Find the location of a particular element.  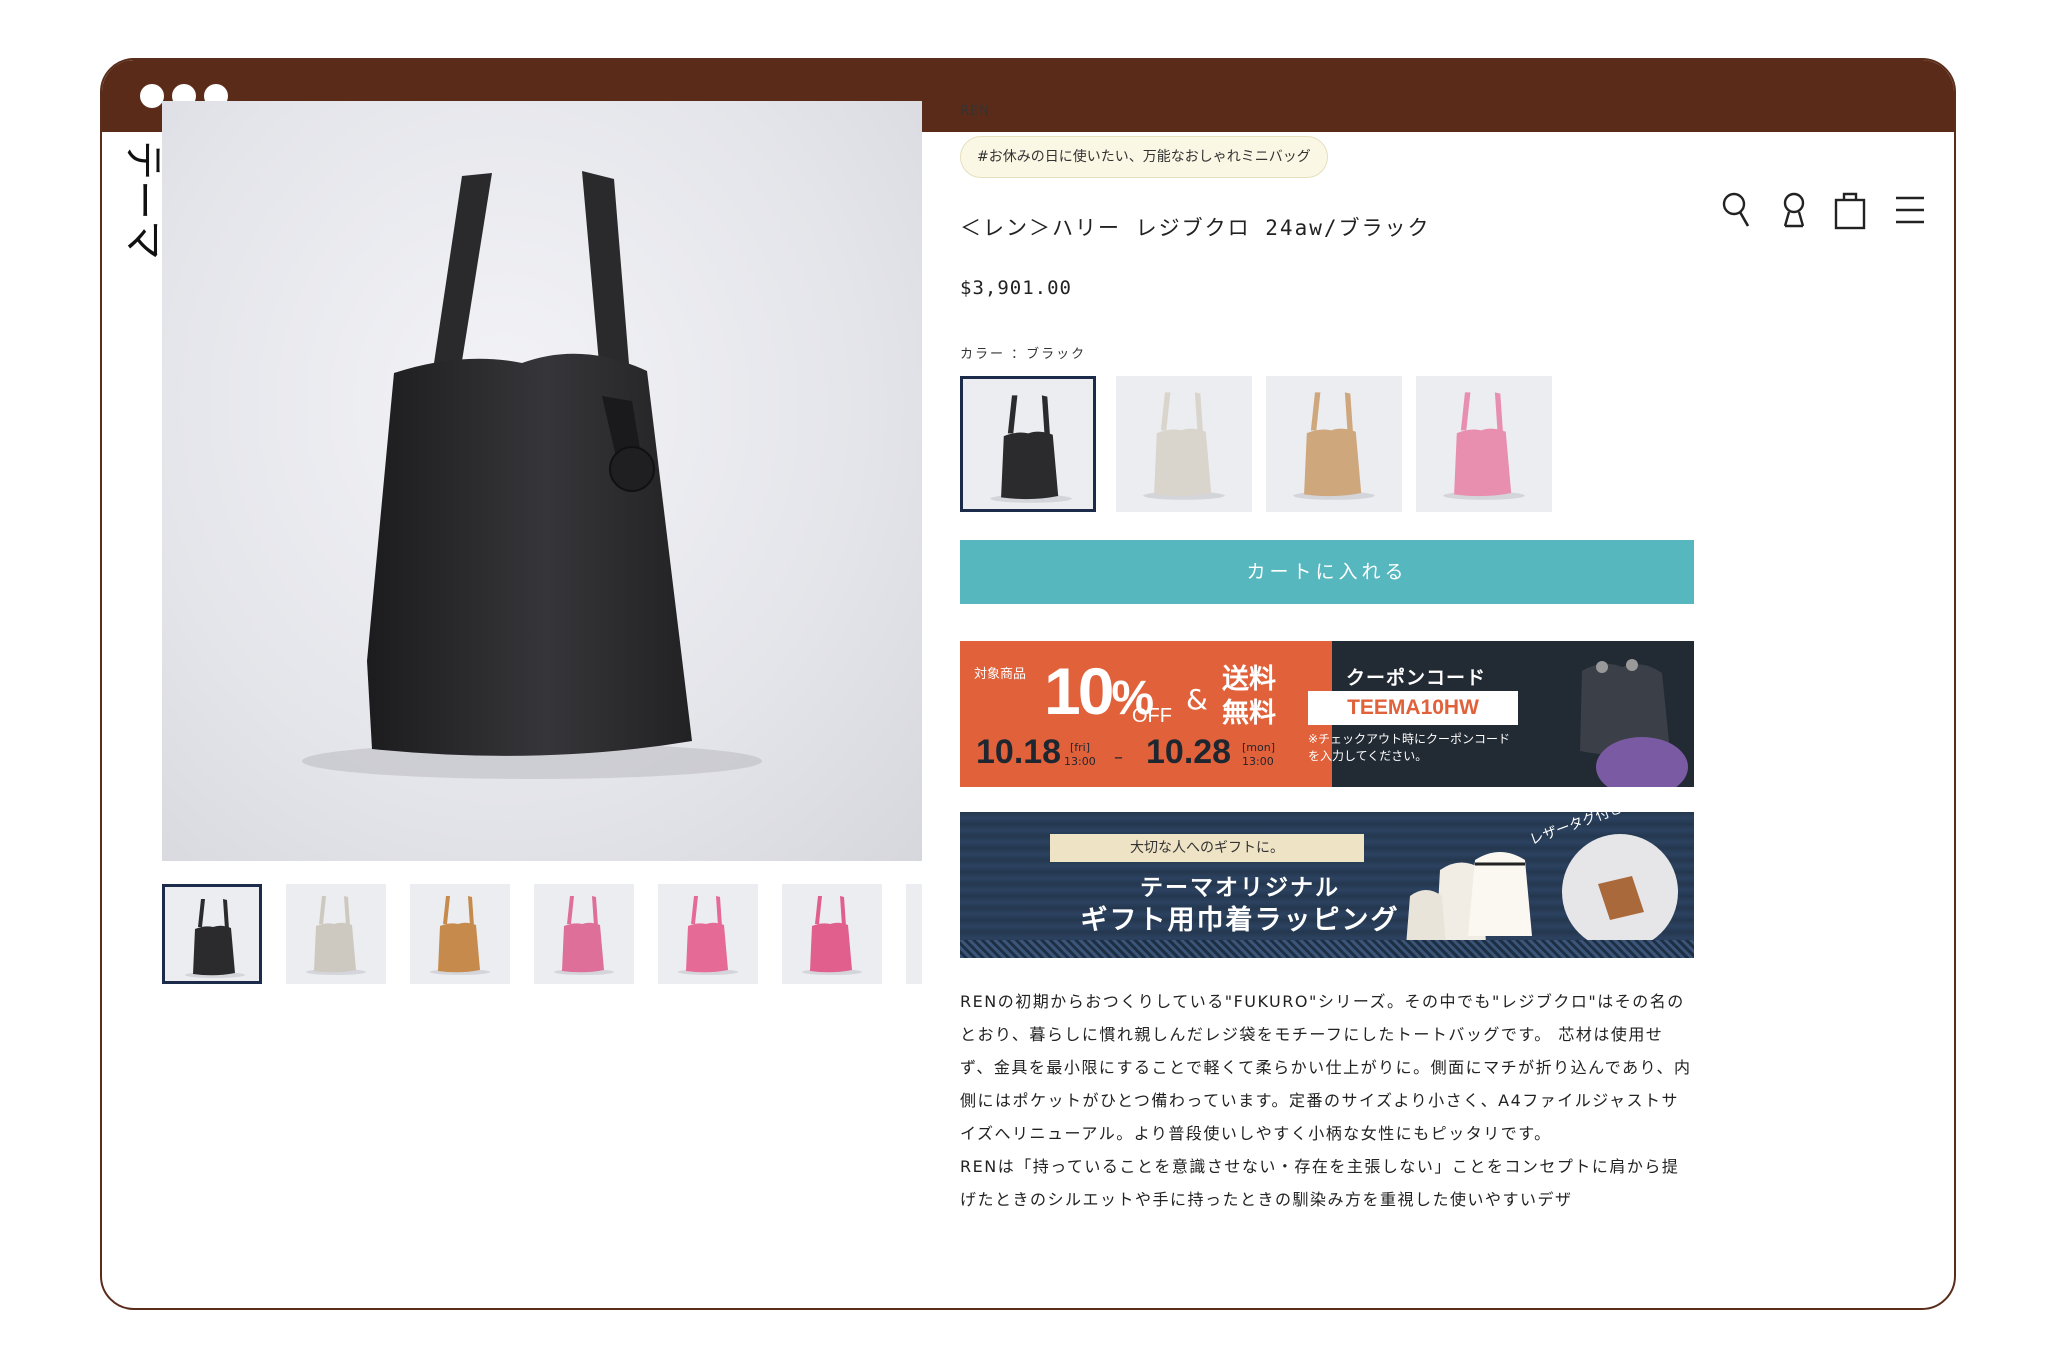

coupon-end-date: 10.28 is located at coordinates (1189, 752).